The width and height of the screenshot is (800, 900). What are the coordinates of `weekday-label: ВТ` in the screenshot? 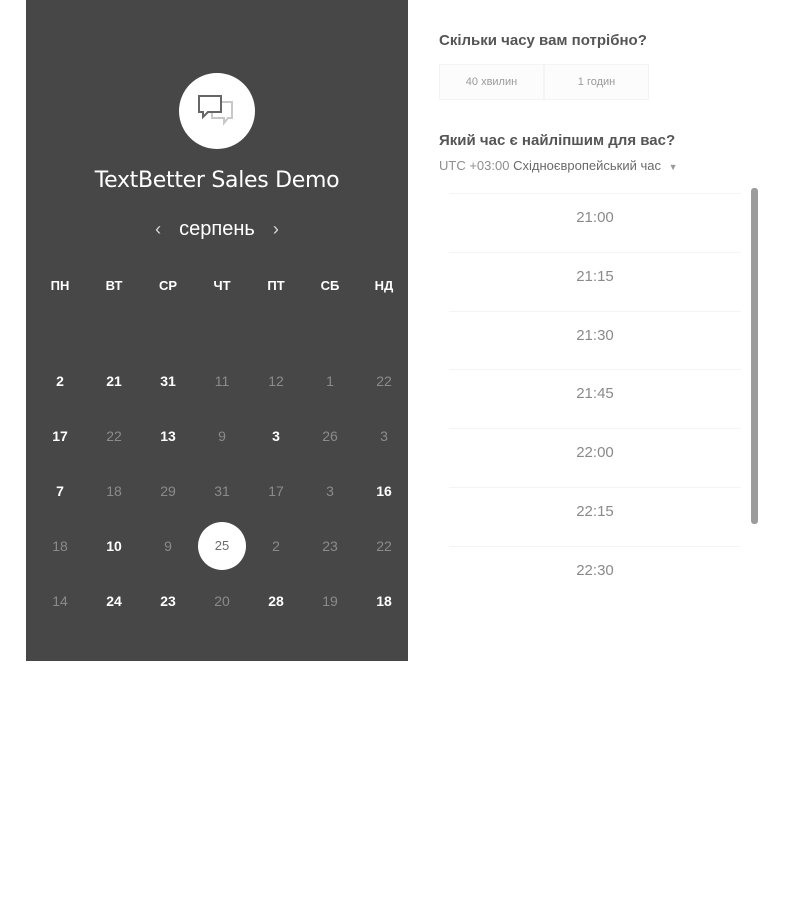 It's located at (114, 285).